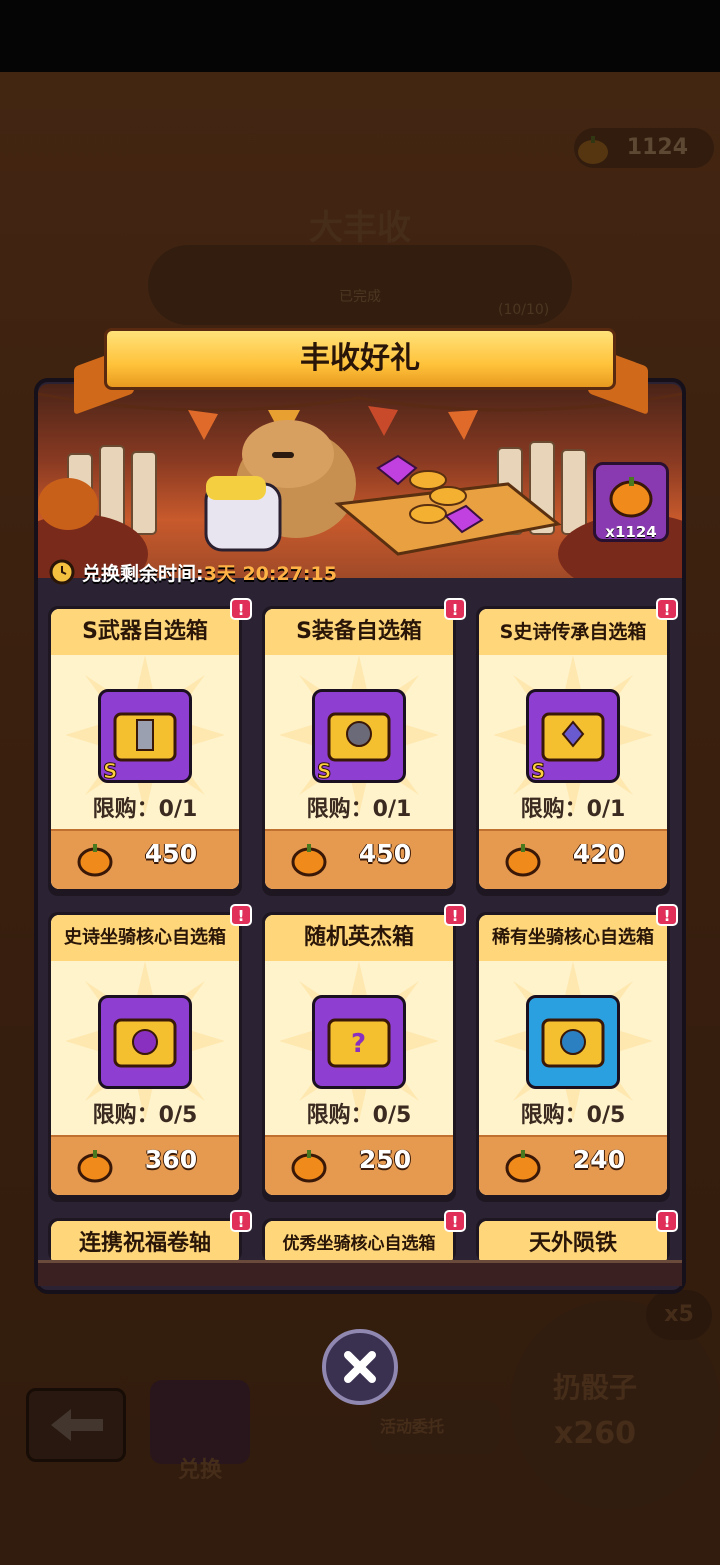 The image size is (720, 1565). I want to click on timer-value: 3天 20:27:15, so click(270, 574).